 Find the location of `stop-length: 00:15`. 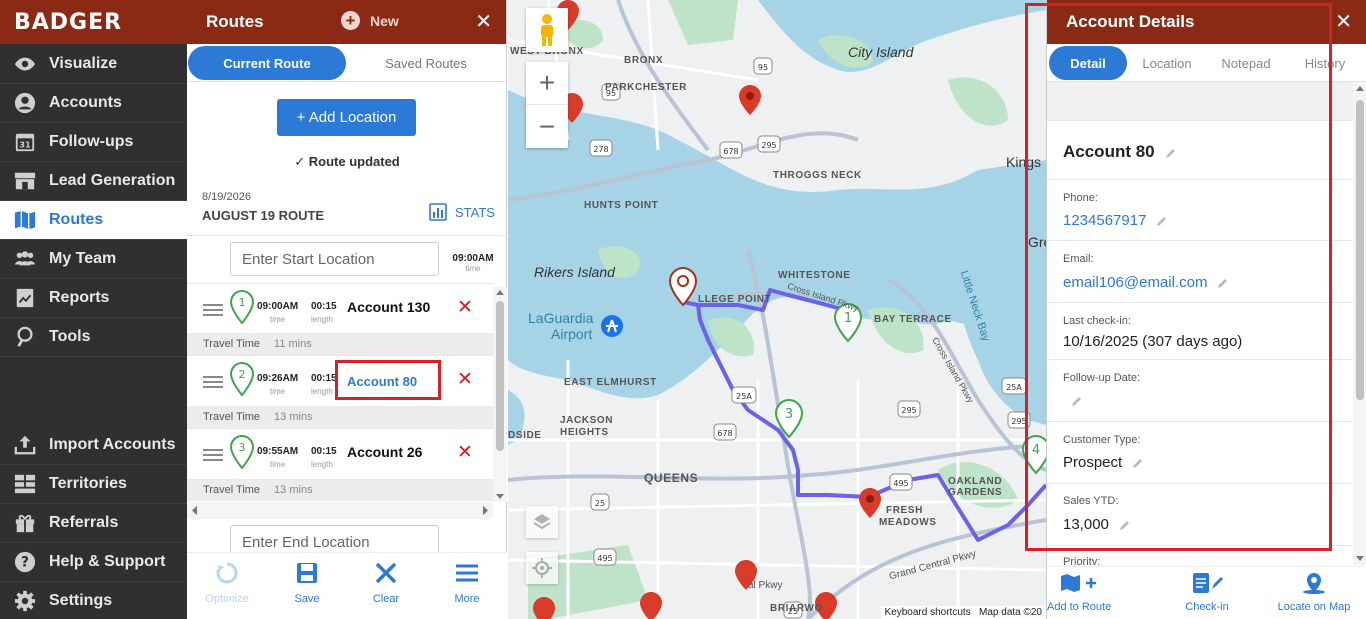

stop-length: 00:15 is located at coordinates (324, 451).